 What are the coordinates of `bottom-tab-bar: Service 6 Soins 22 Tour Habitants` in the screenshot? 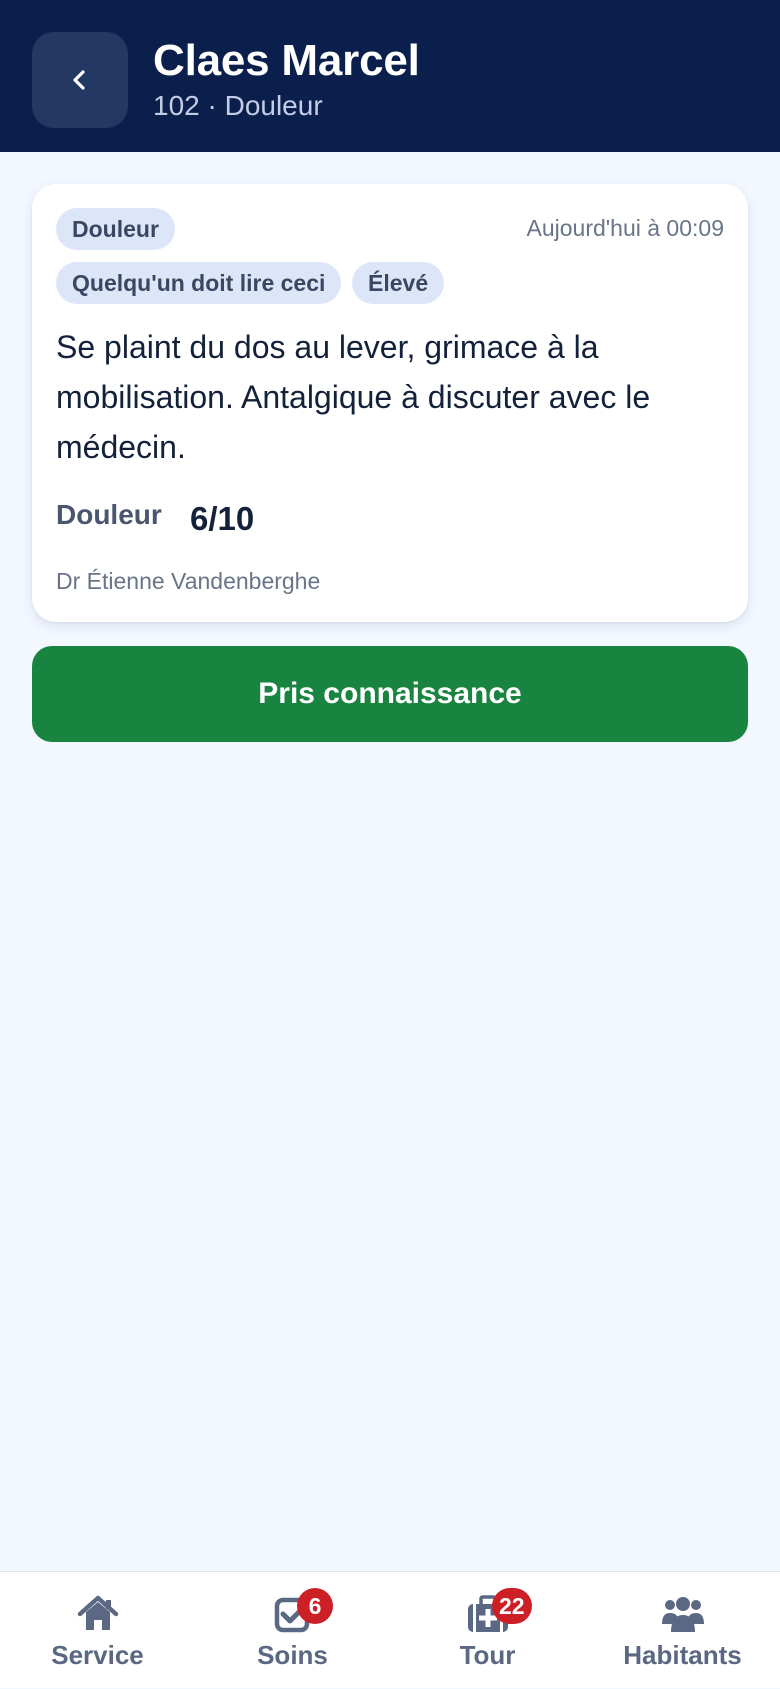 It's located at (390, 1629).